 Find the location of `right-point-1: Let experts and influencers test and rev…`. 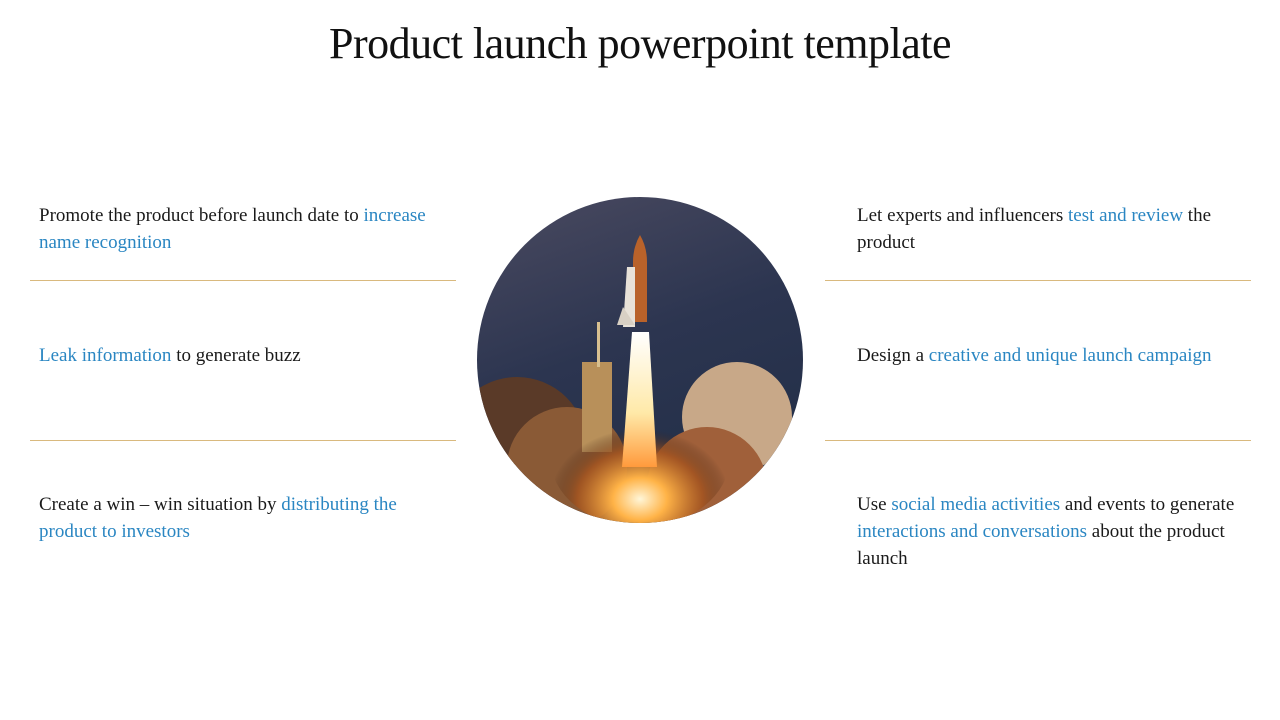

right-point-1: Let experts and influencers test and rev… is located at coordinates (1052, 229).